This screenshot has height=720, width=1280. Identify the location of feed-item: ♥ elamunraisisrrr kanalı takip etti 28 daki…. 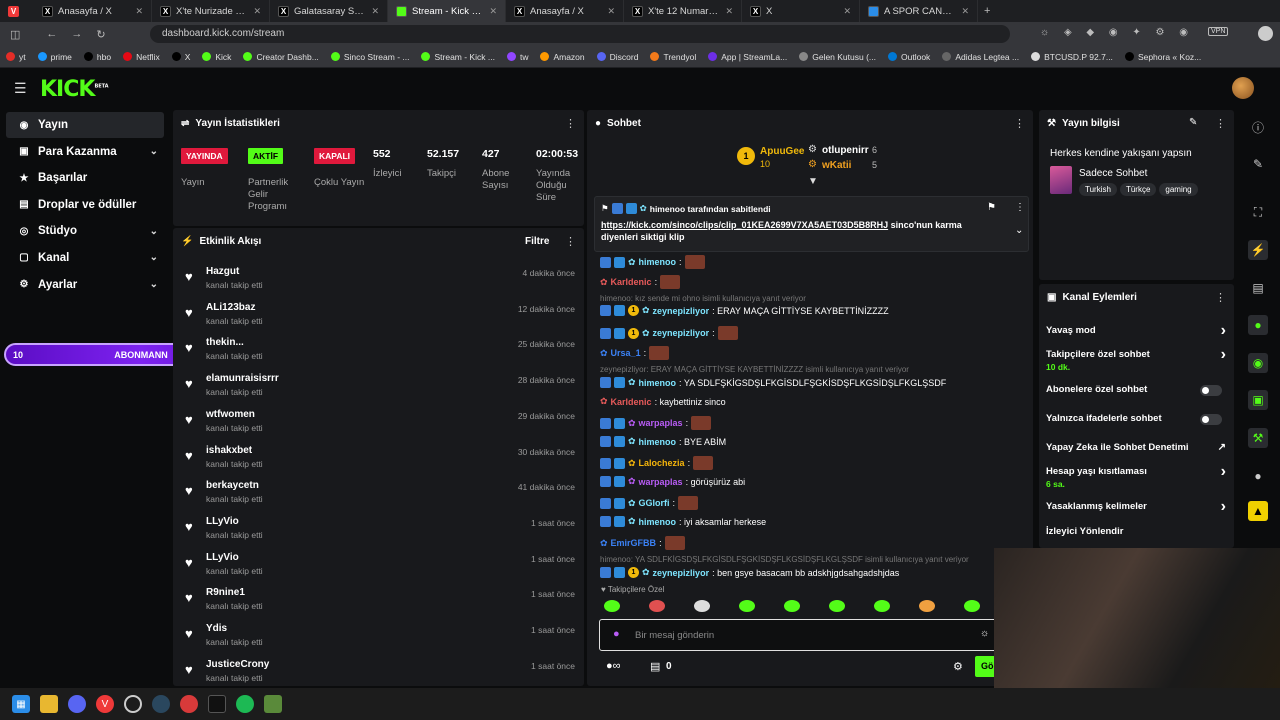
(380, 388).